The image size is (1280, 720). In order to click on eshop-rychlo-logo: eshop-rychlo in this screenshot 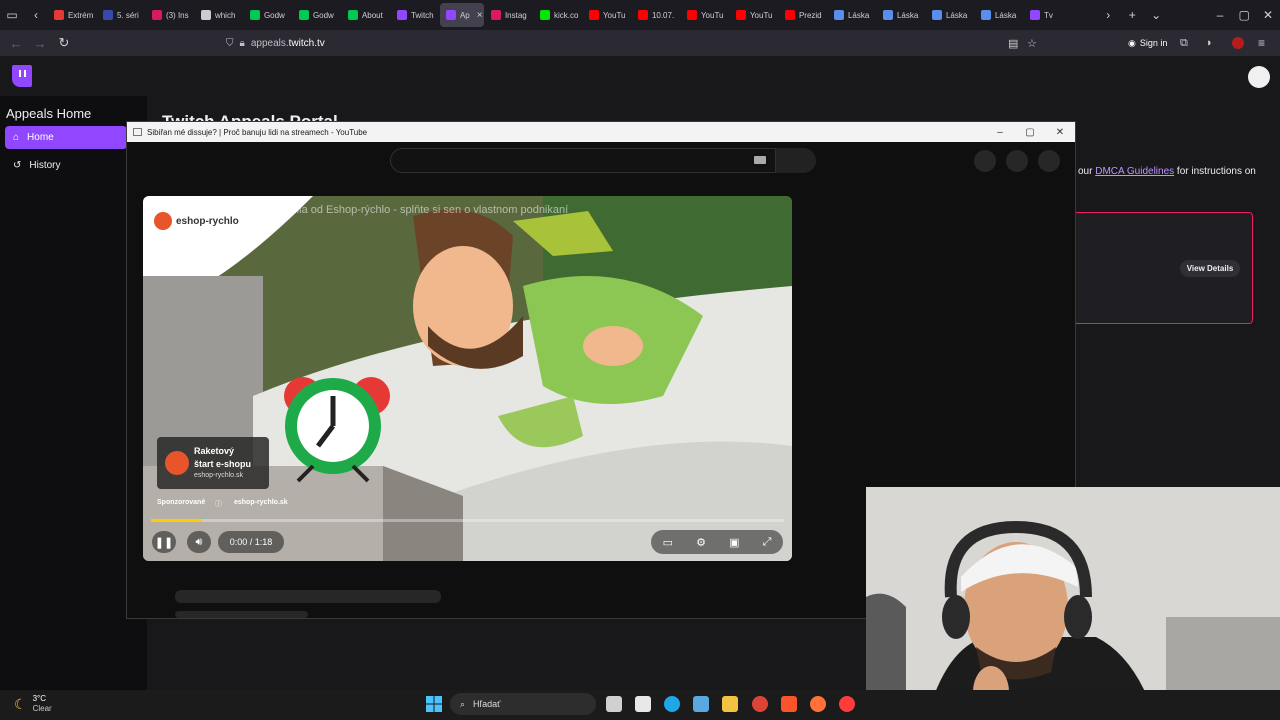, I will do `click(196, 221)`.